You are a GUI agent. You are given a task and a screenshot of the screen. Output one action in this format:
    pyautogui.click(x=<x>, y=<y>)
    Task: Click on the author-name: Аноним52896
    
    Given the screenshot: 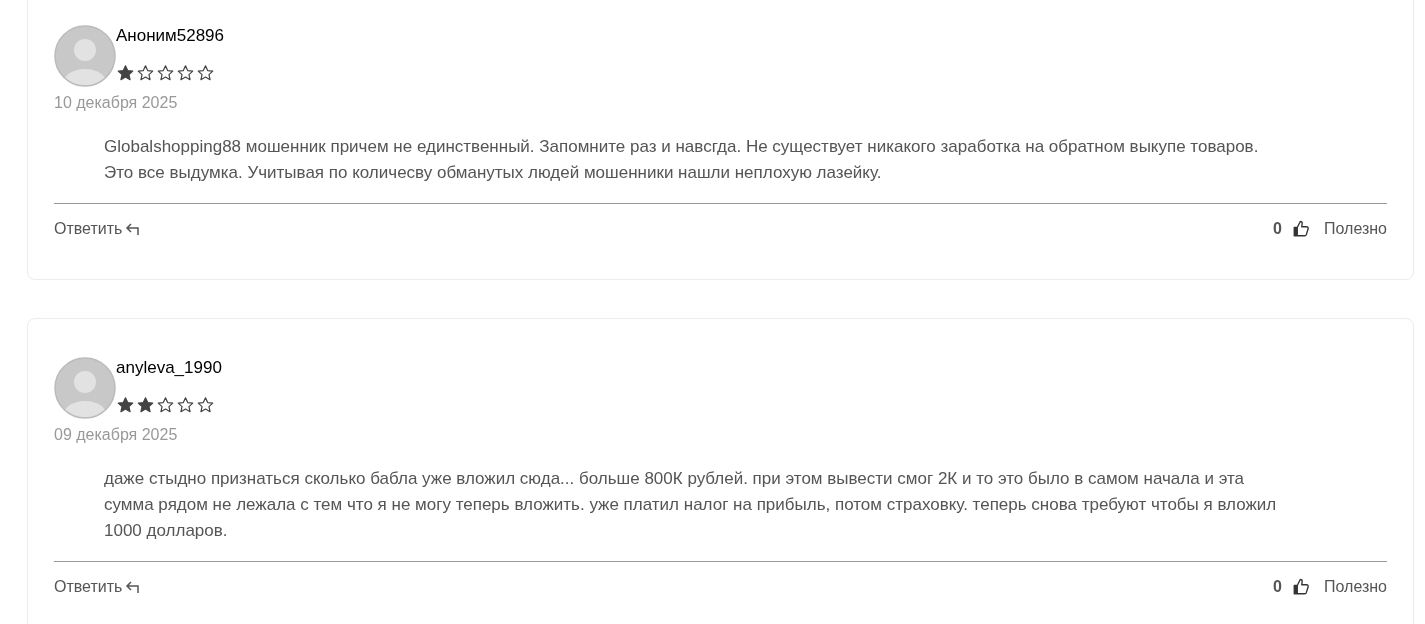 What is the action you would take?
    pyautogui.click(x=170, y=35)
    